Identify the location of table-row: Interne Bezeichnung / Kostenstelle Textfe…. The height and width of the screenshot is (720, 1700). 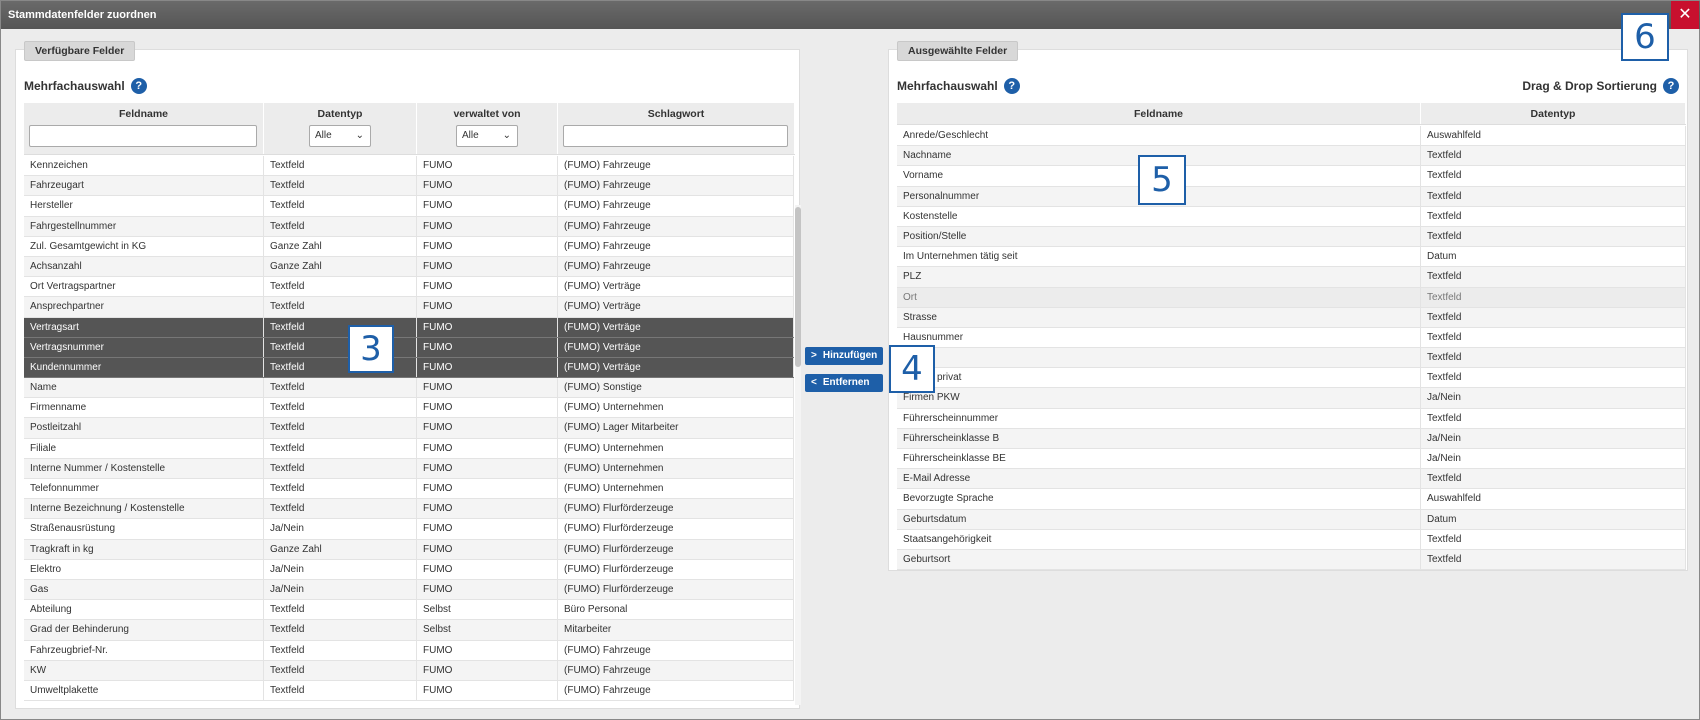
(409, 509).